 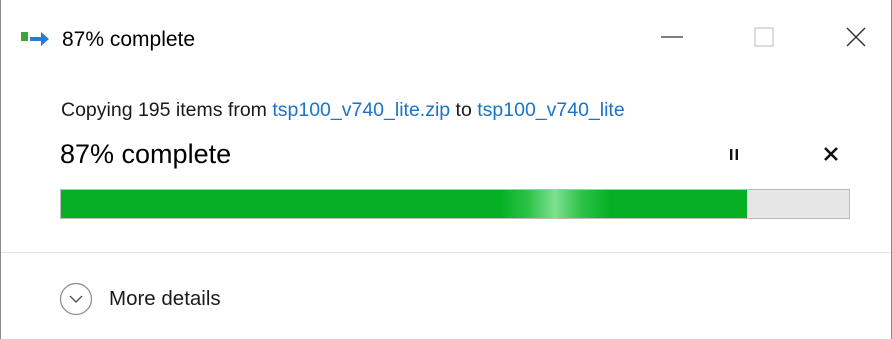 I want to click on more-details-label: More details, so click(x=165, y=298).